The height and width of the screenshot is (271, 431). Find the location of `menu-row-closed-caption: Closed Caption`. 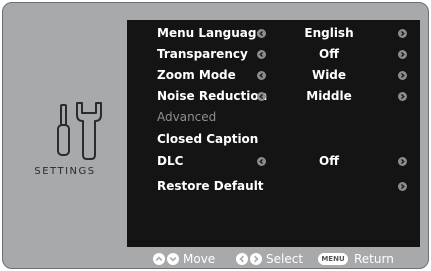

menu-row-closed-caption: Closed Caption is located at coordinates (273, 139).